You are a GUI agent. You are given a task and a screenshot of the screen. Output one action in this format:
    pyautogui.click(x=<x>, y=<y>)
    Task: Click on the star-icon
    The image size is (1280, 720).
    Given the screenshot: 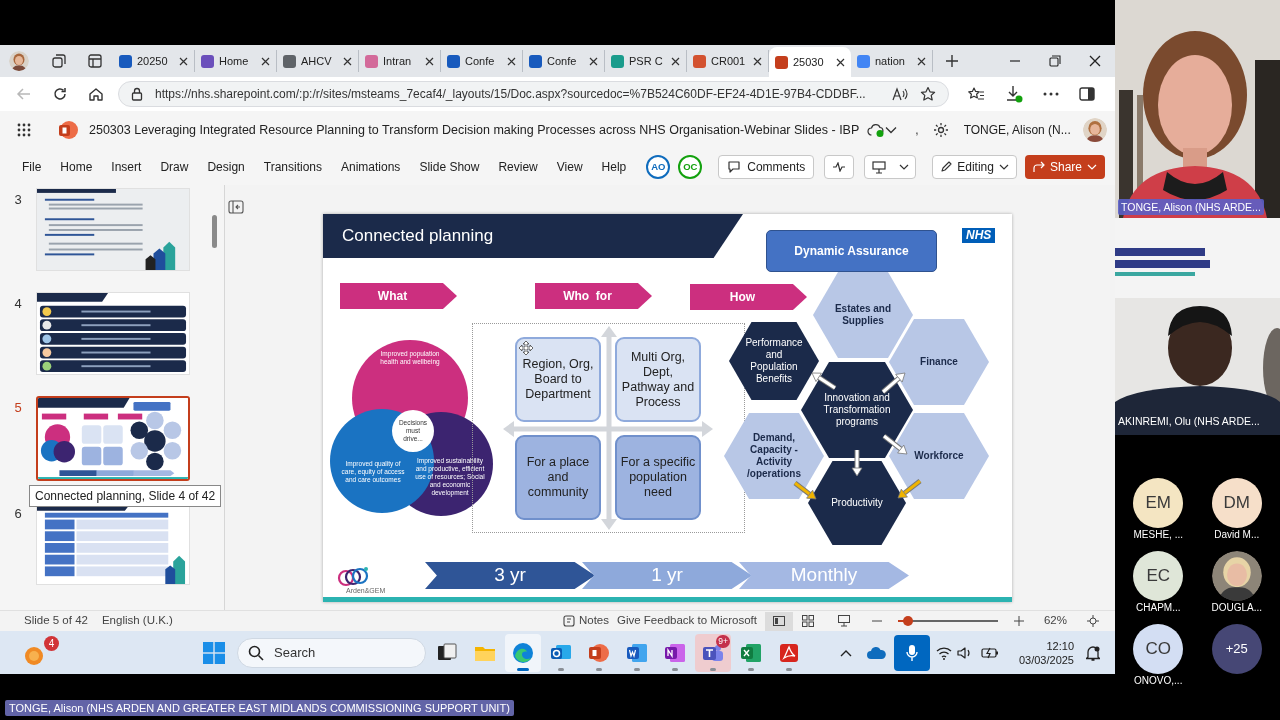 What is the action you would take?
    pyautogui.click(x=928, y=94)
    